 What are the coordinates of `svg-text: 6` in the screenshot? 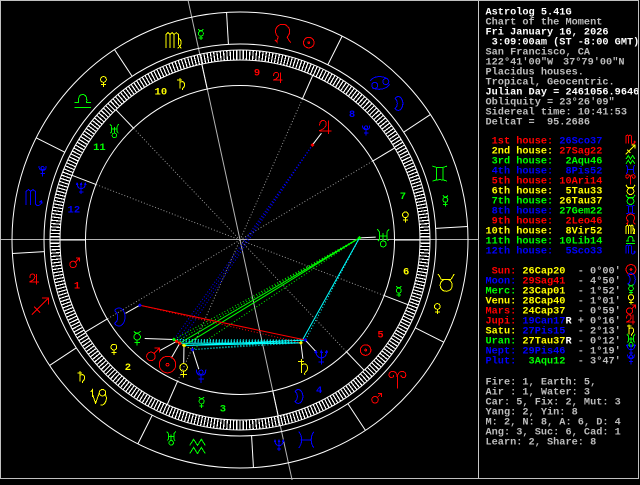 It's located at (406, 272).